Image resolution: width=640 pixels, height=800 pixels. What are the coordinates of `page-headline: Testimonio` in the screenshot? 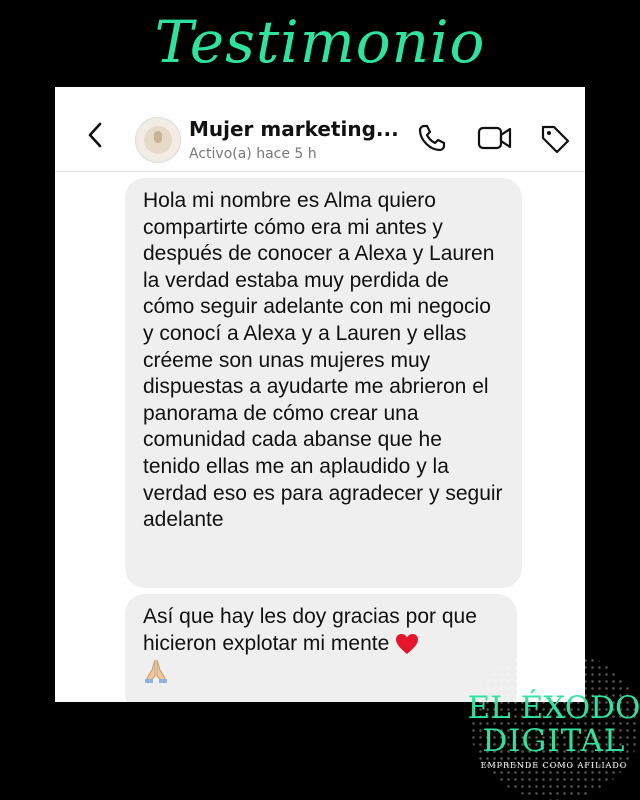 It's located at (320, 42).